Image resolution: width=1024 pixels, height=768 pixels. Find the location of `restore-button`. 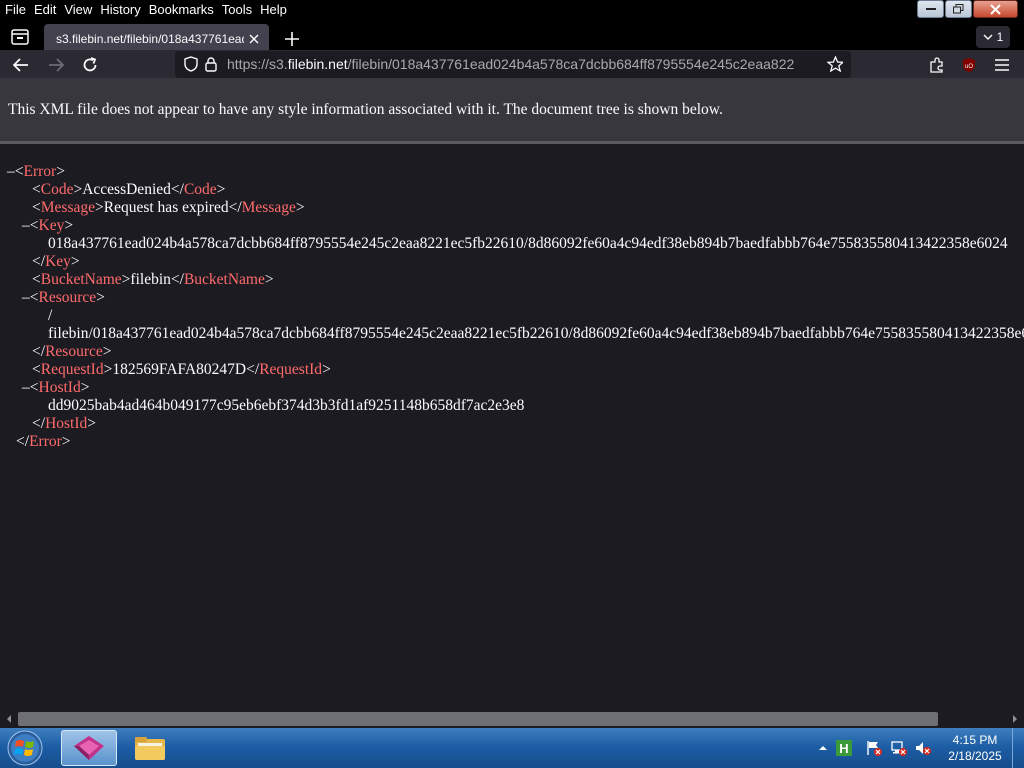

restore-button is located at coordinates (958, 9).